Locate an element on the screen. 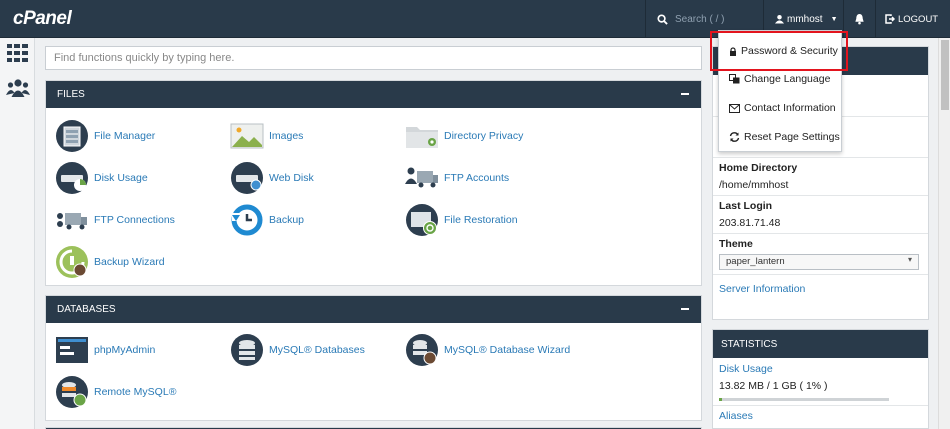 Image resolution: width=950 pixels, height=429 pixels. scrollbar-thumb is located at coordinates (945, 75).